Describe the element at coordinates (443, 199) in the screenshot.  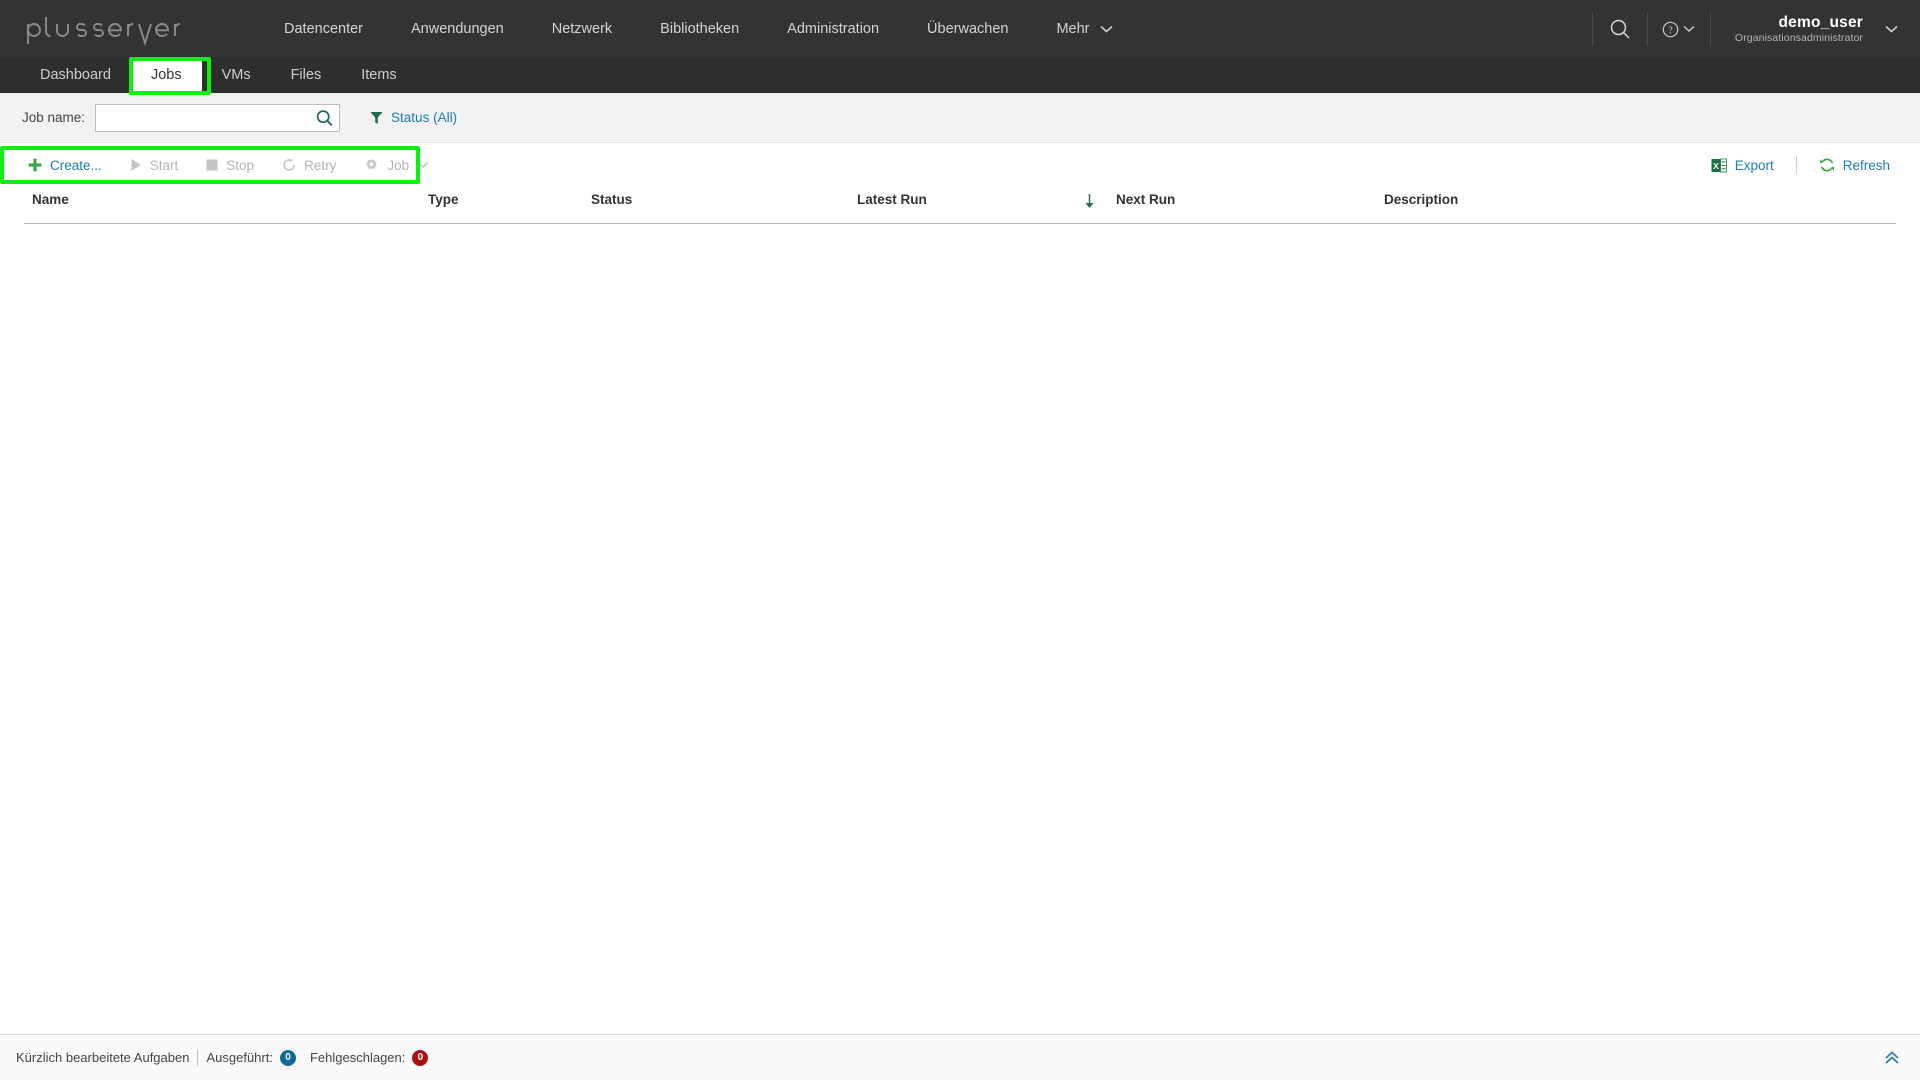
I see `column-header-type: Type` at that location.